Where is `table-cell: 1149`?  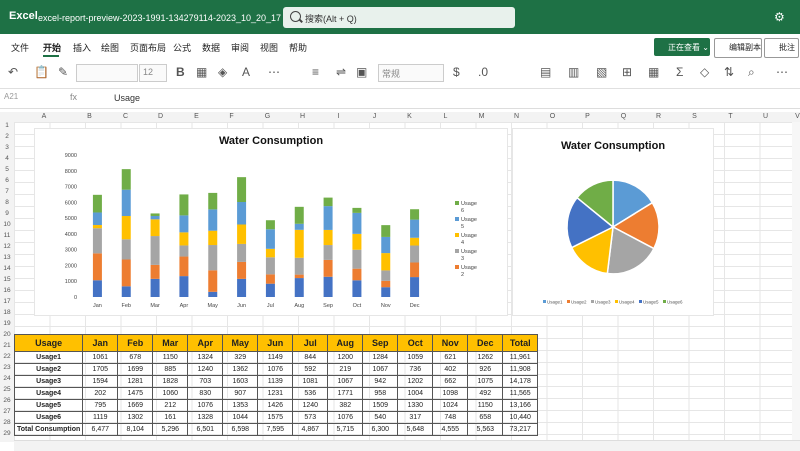 table-cell: 1149 is located at coordinates (275, 357).